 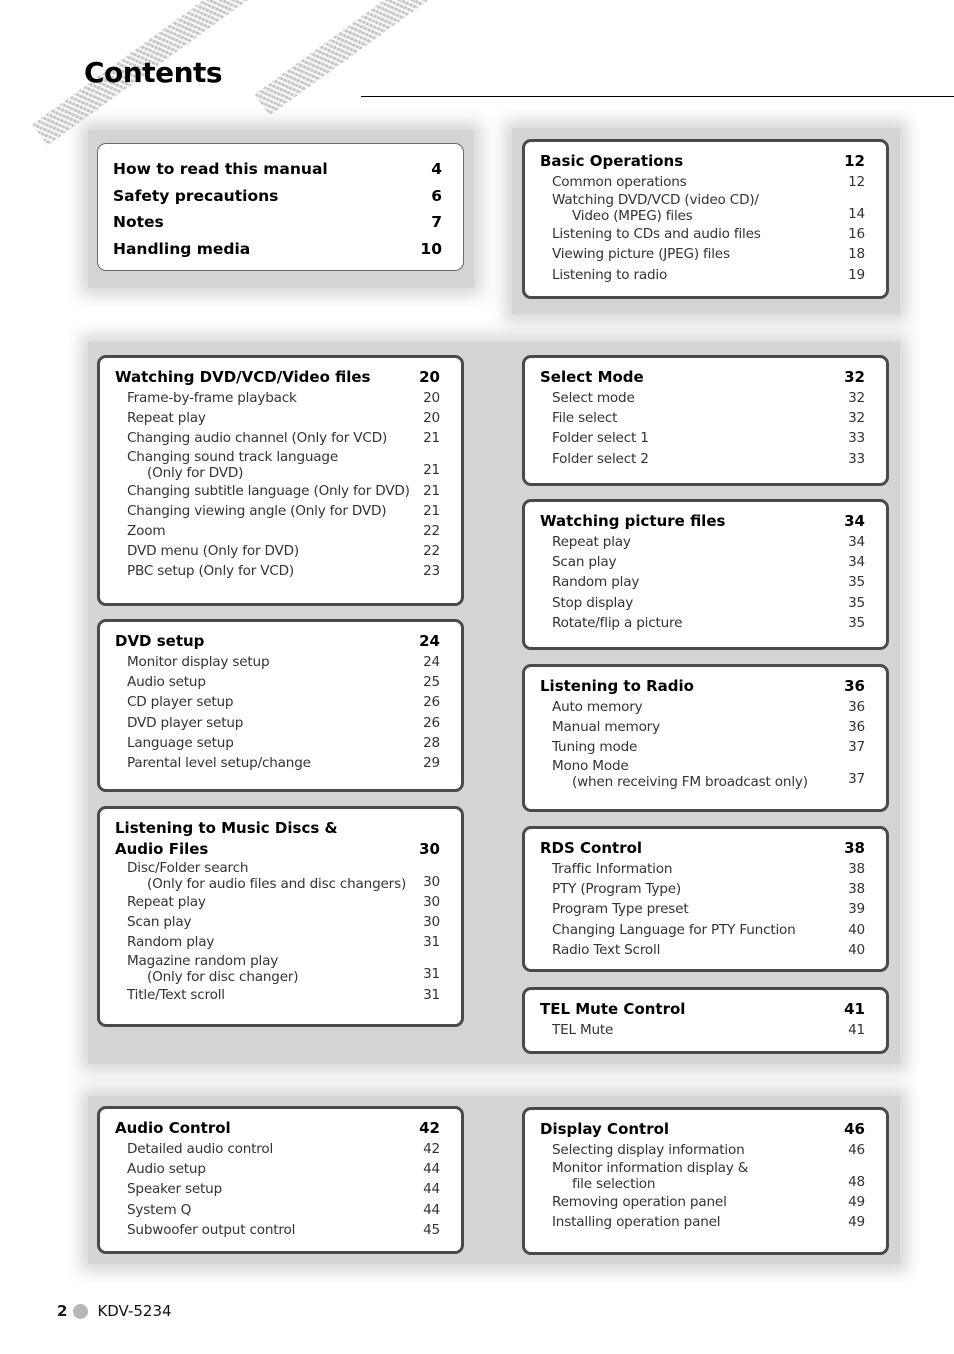 What do you see at coordinates (702, 521) in the screenshot?
I see `section-heading: Watching picture files 34` at bounding box center [702, 521].